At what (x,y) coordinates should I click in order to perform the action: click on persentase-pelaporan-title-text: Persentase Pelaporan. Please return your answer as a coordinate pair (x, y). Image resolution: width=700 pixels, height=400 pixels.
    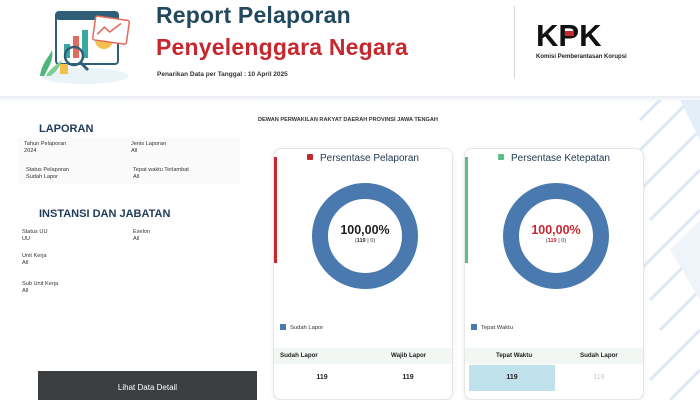
    Looking at the image, I should click on (369, 158).